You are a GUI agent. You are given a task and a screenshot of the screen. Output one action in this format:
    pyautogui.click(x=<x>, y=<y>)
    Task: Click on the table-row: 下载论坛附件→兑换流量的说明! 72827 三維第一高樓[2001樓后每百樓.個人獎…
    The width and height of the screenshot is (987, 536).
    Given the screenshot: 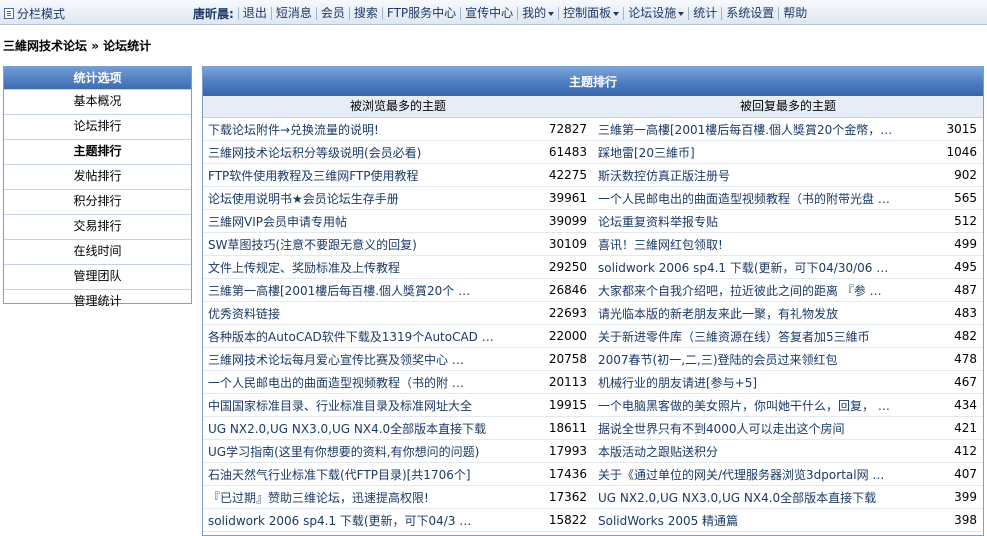 What is the action you would take?
    pyautogui.click(x=593, y=129)
    